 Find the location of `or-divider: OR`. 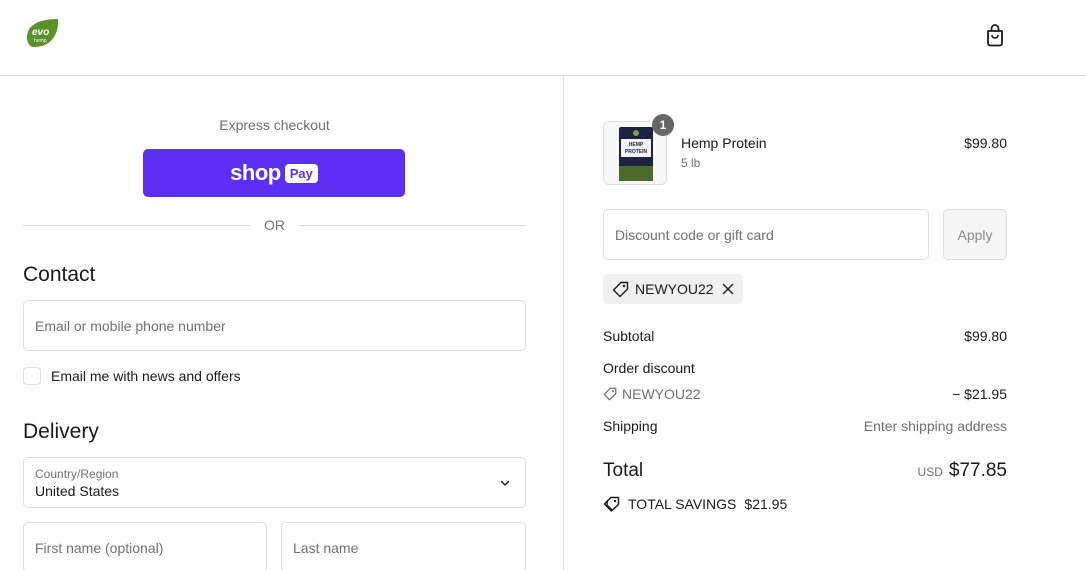

or-divider: OR is located at coordinates (274, 225).